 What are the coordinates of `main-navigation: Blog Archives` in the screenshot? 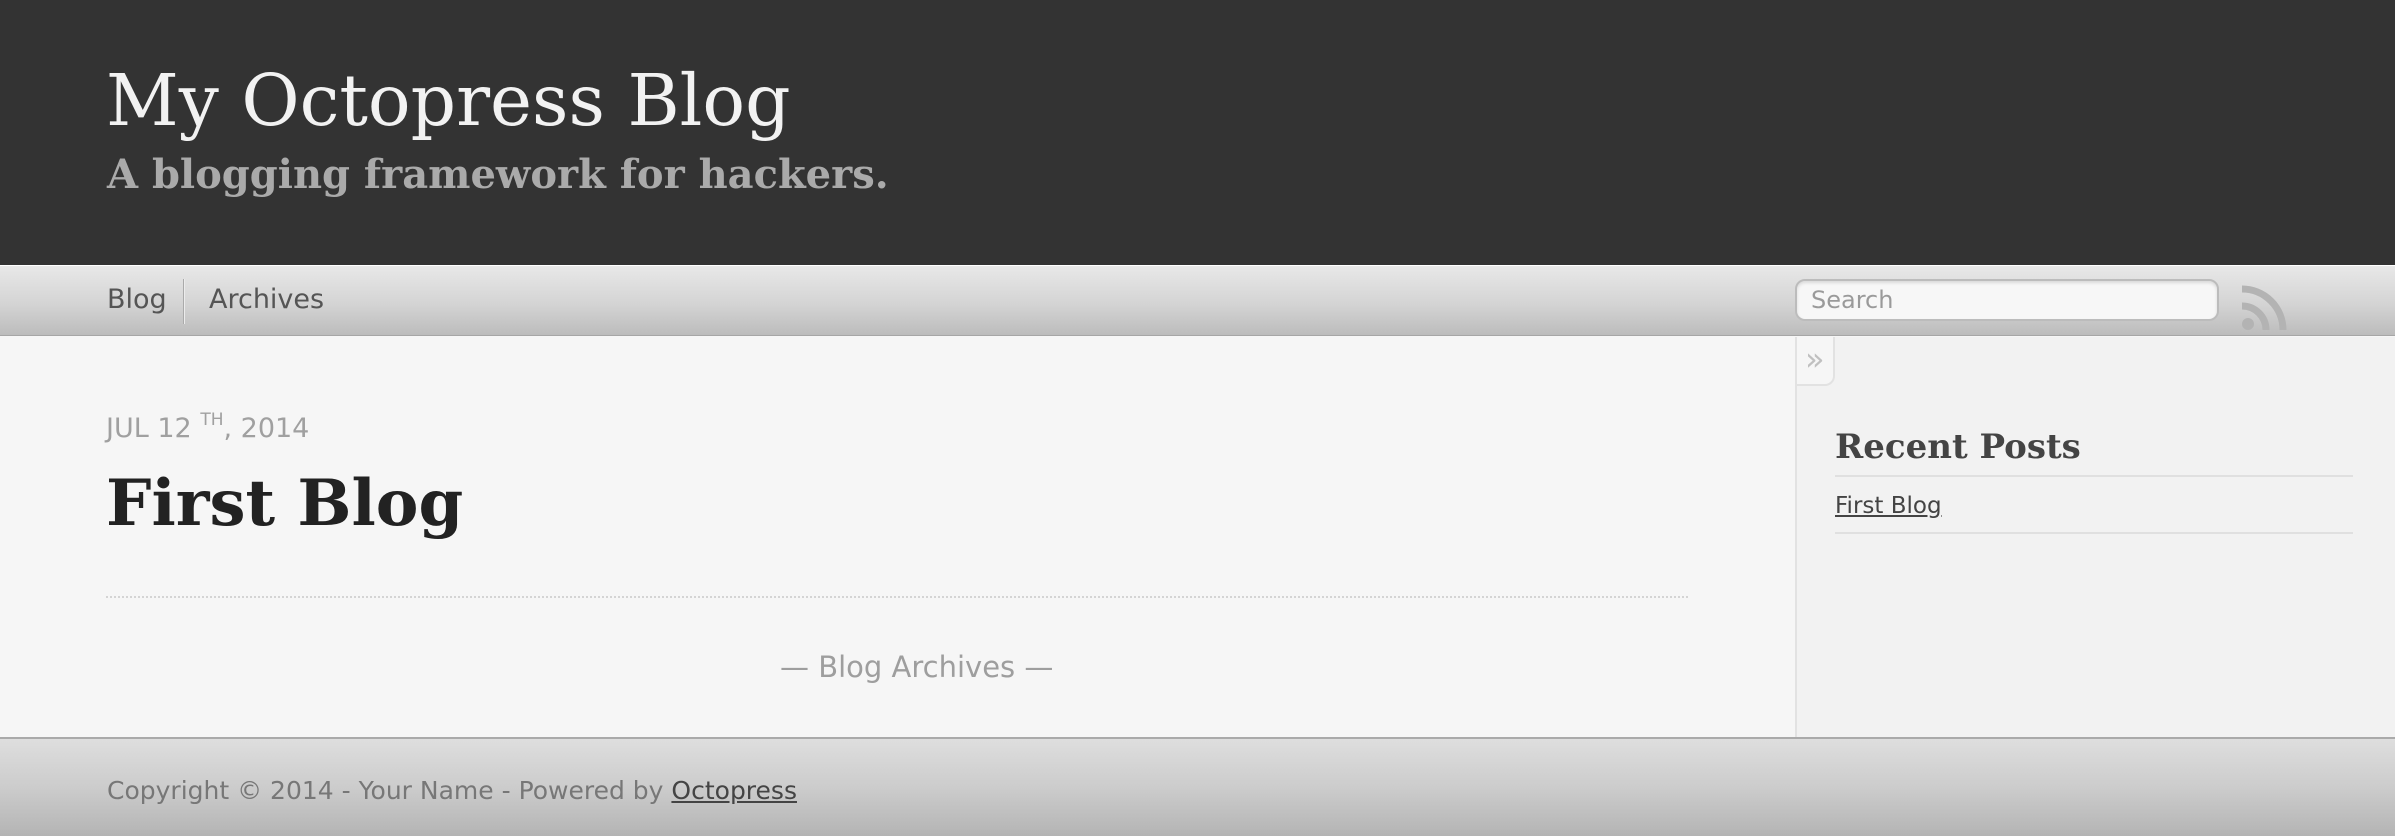 It's located at (1197, 300).